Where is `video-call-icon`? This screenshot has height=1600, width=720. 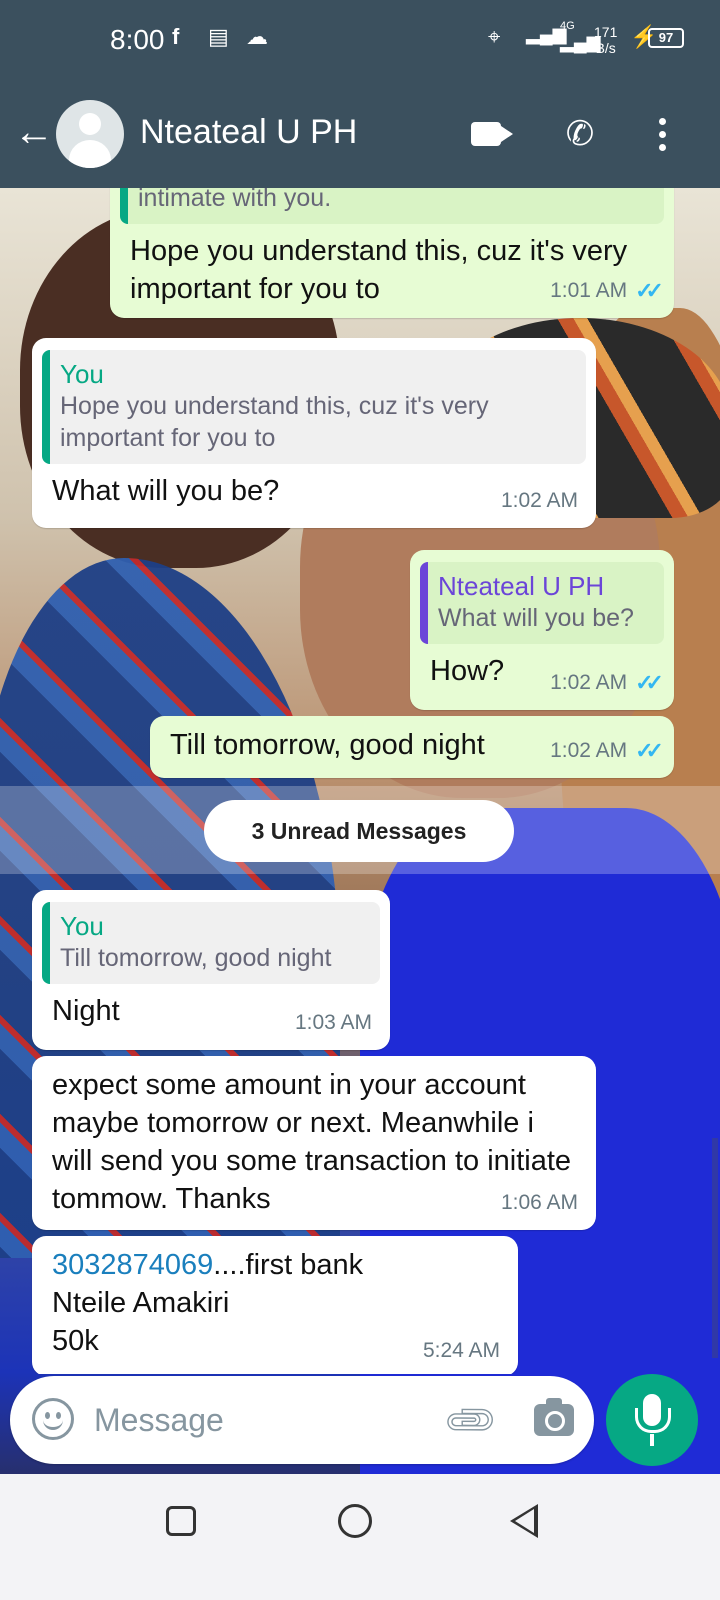
video-call-icon is located at coordinates (492, 134).